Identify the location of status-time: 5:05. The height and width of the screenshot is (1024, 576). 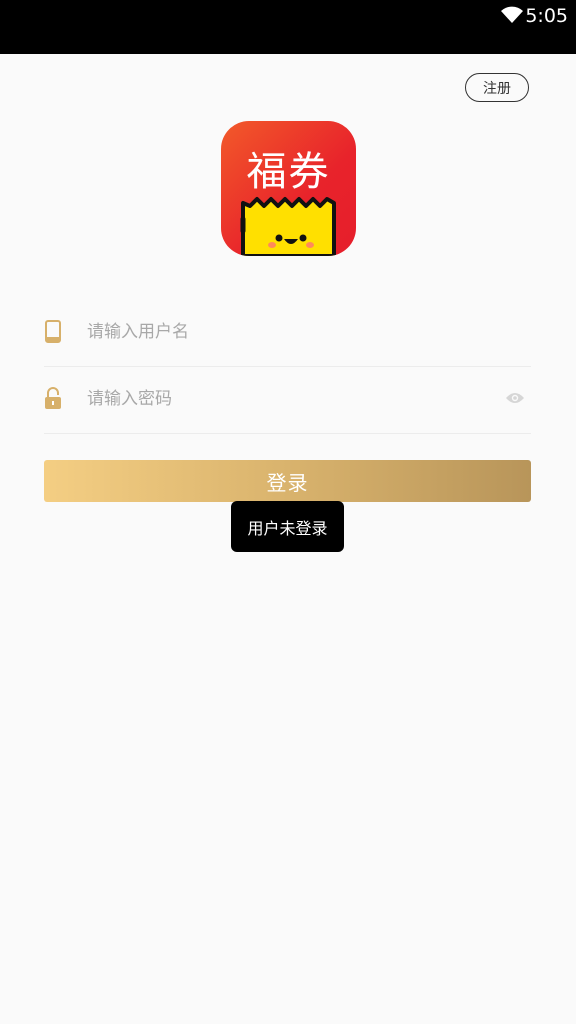
(546, 16).